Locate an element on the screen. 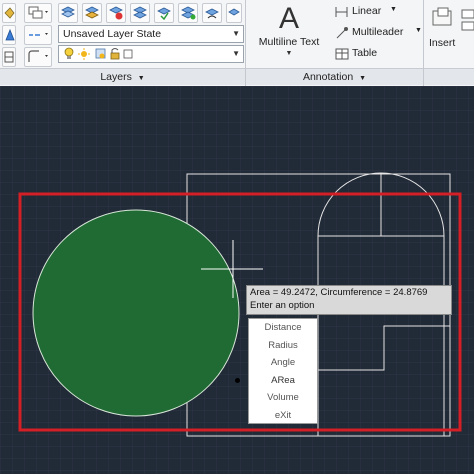 The height and width of the screenshot is (474, 474). layer-stack-icon is located at coordinates (68, 12).